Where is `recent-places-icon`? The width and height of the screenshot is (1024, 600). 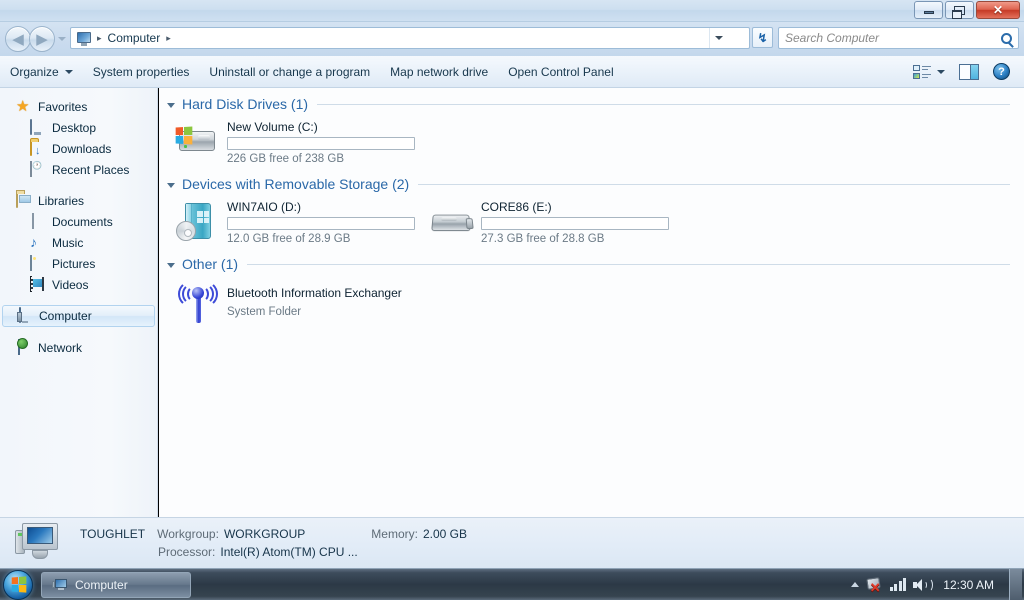 recent-places-icon is located at coordinates (38, 169).